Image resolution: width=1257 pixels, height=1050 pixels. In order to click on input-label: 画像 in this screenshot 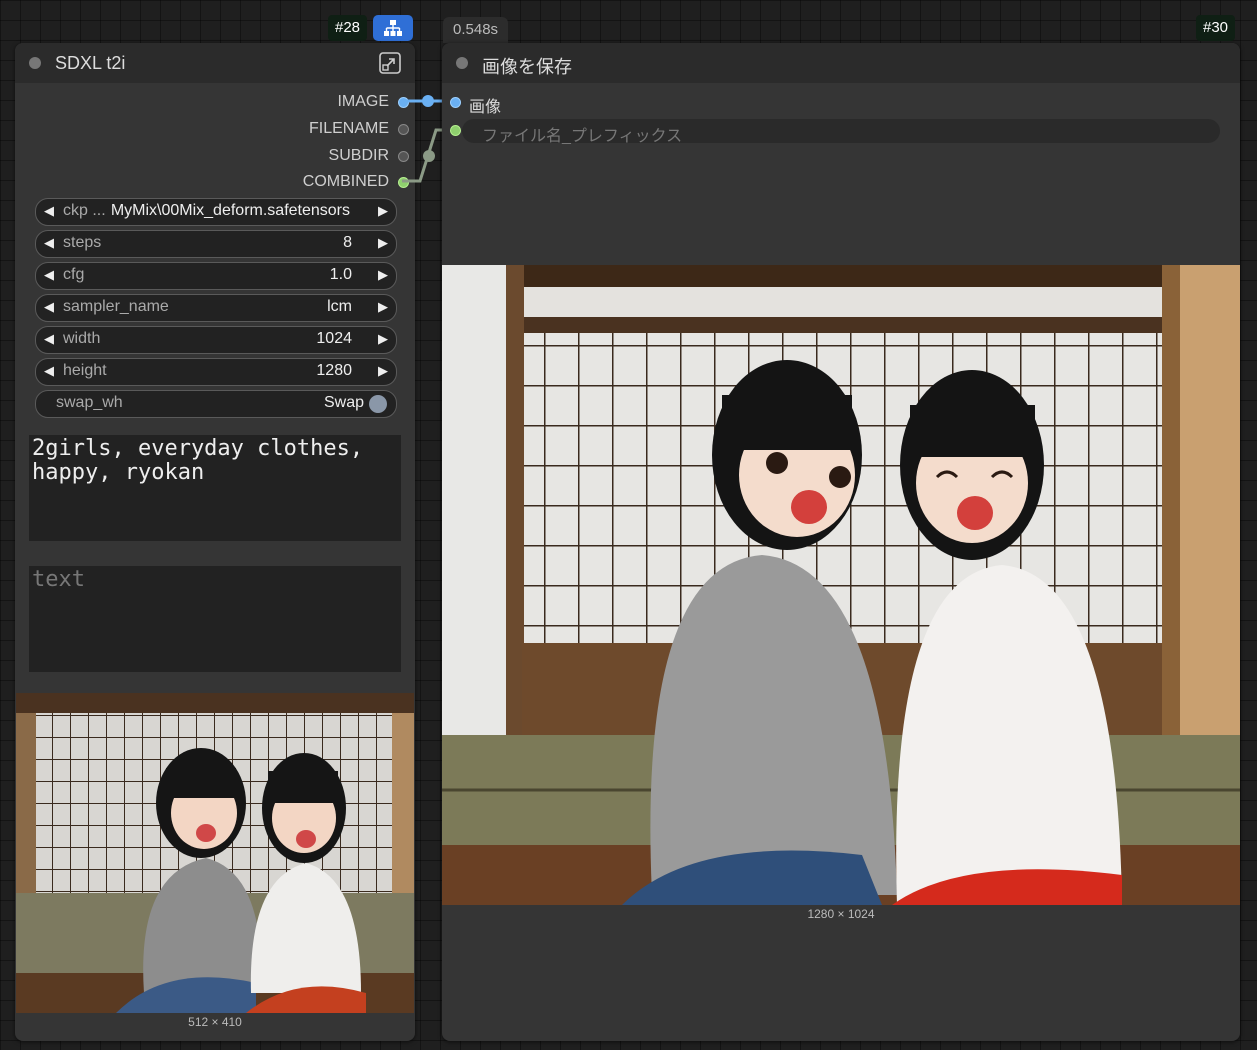, I will do `click(485, 107)`.